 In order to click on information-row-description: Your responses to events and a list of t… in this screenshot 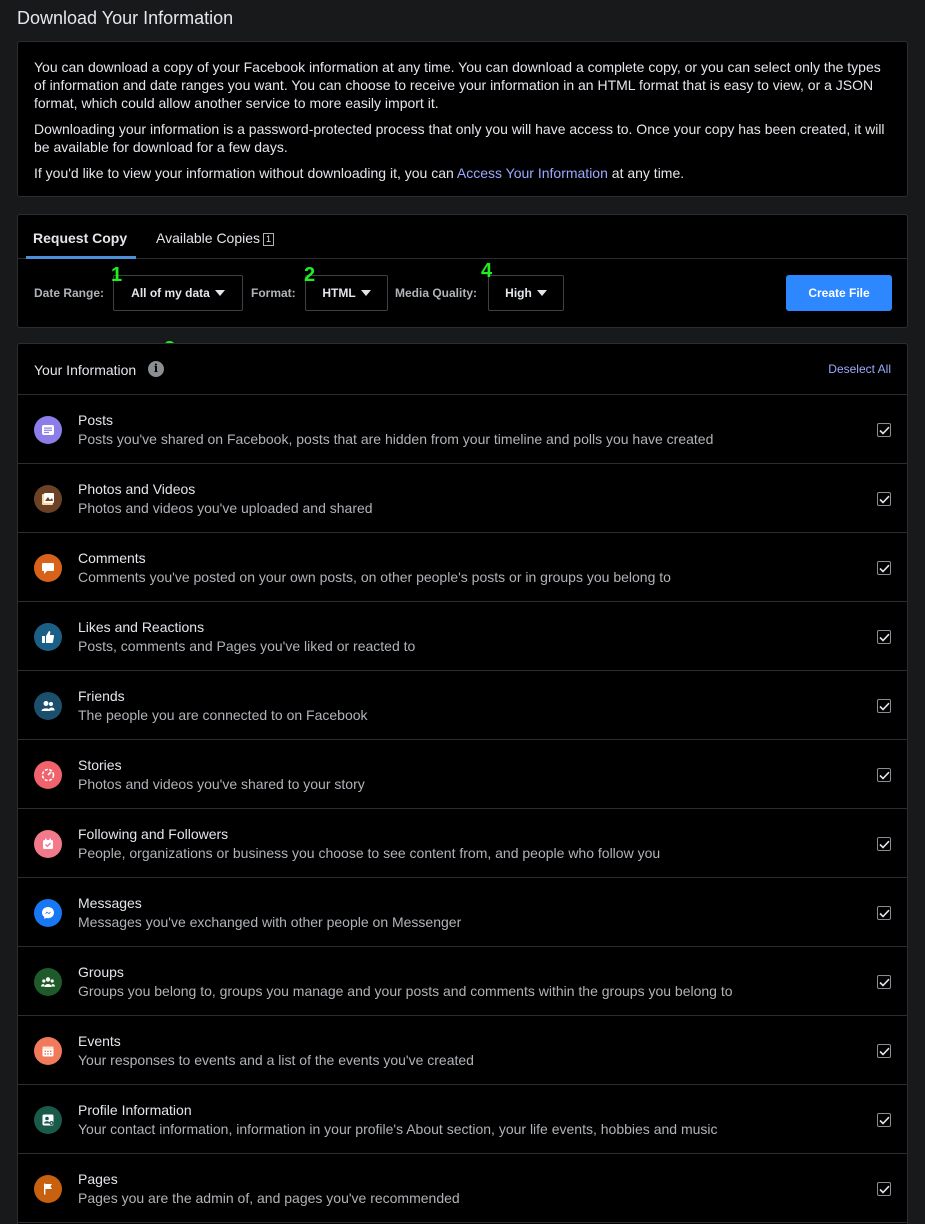, I will do `click(276, 1060)`.